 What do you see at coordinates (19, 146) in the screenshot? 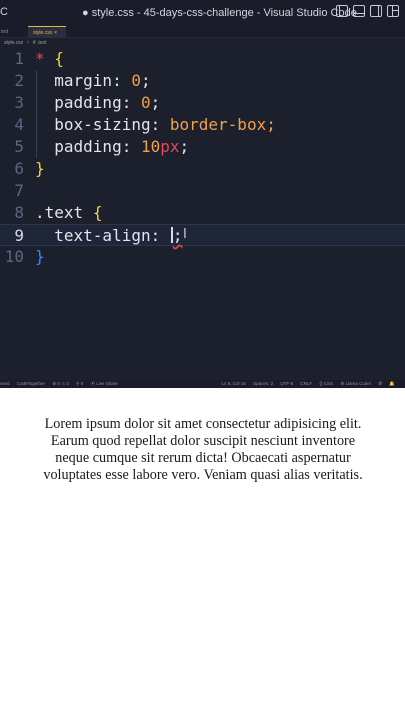
I see `line-number: 5` at bounding box center [19, 146].